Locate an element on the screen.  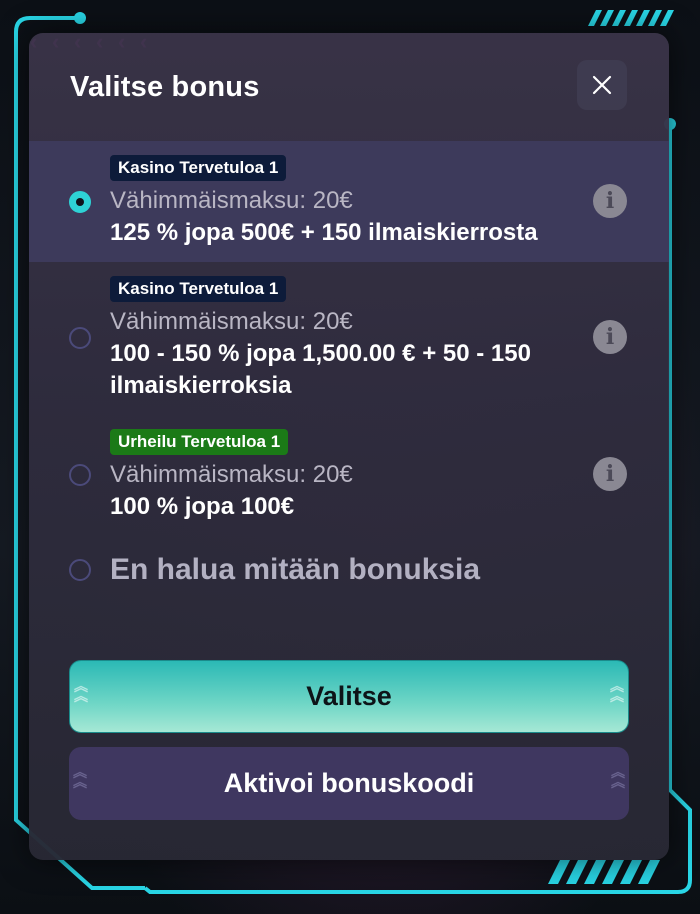
no-bonus-radio is located at coordinates (80, 570).